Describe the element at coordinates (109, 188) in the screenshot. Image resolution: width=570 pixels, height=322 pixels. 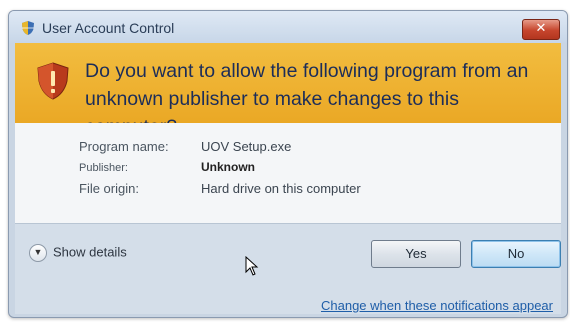
I see `file-origin-label: File origin:` at that location.